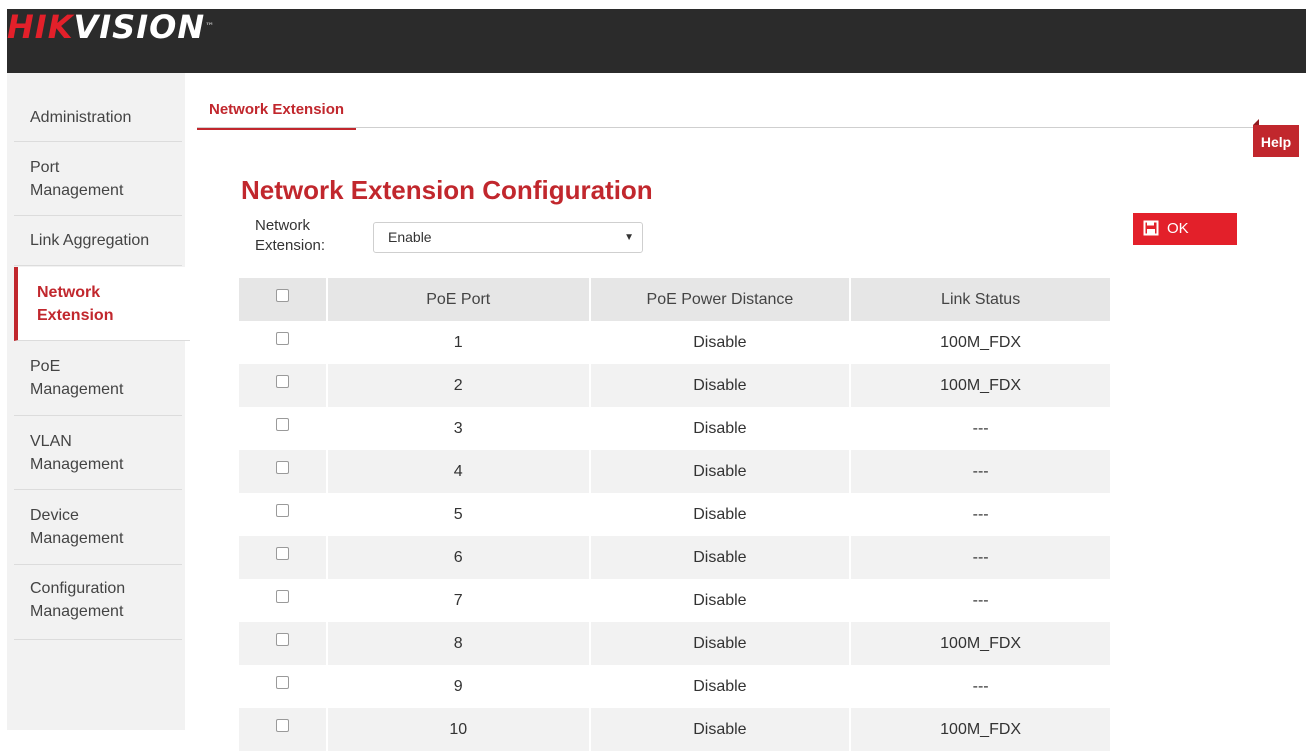  What do you see at coordinates (458, 600) in the screenshot?
I see `cell-poe-port: 7` at bounding box center [458, 600].